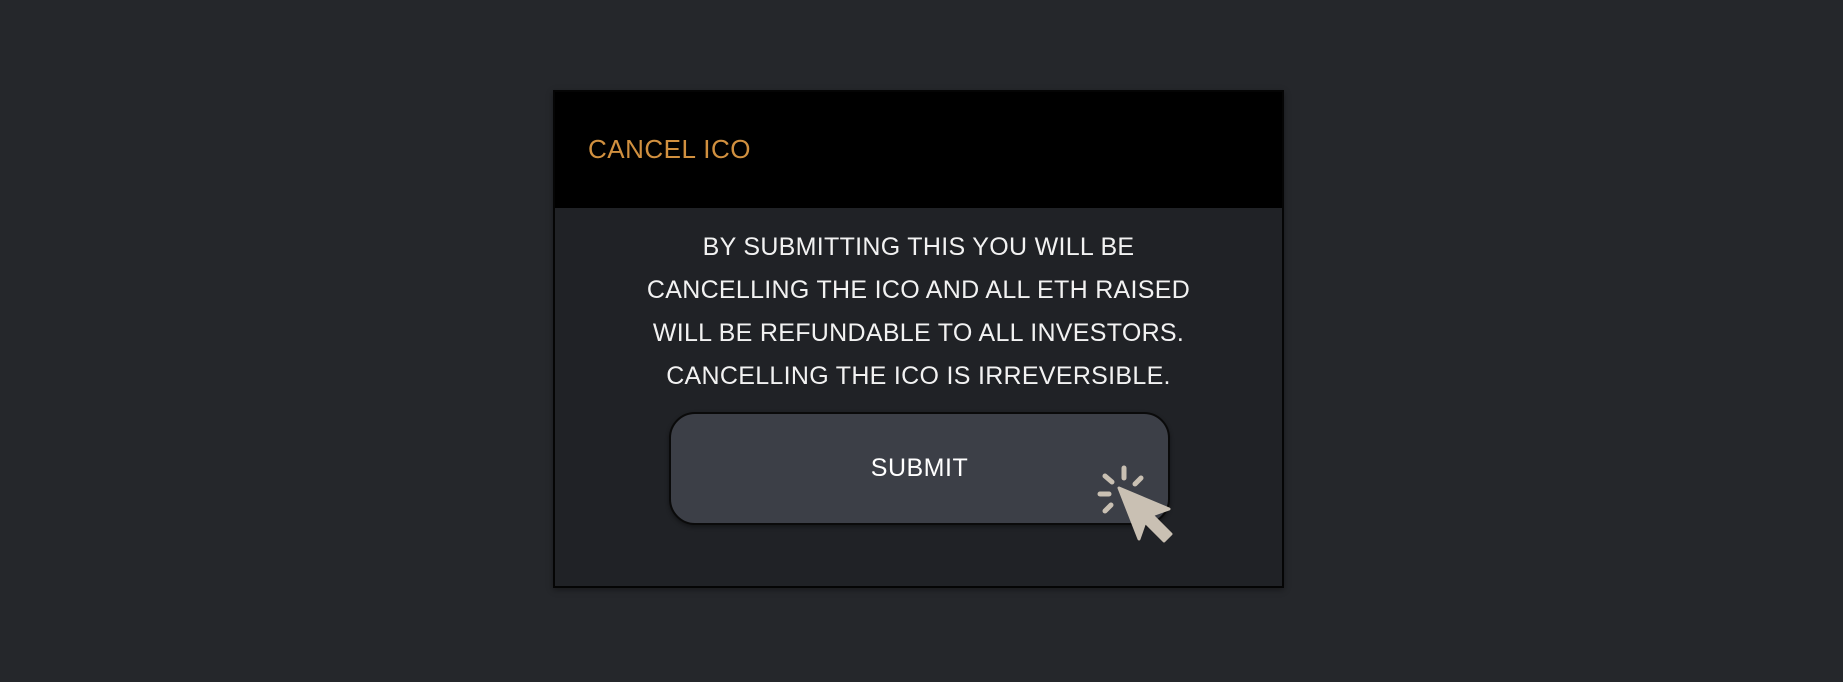  What do you see at coordinates (919, 468) in the screenshot?
I see `submit-button-label: SUBMIT` at bounding box center [919, 468].